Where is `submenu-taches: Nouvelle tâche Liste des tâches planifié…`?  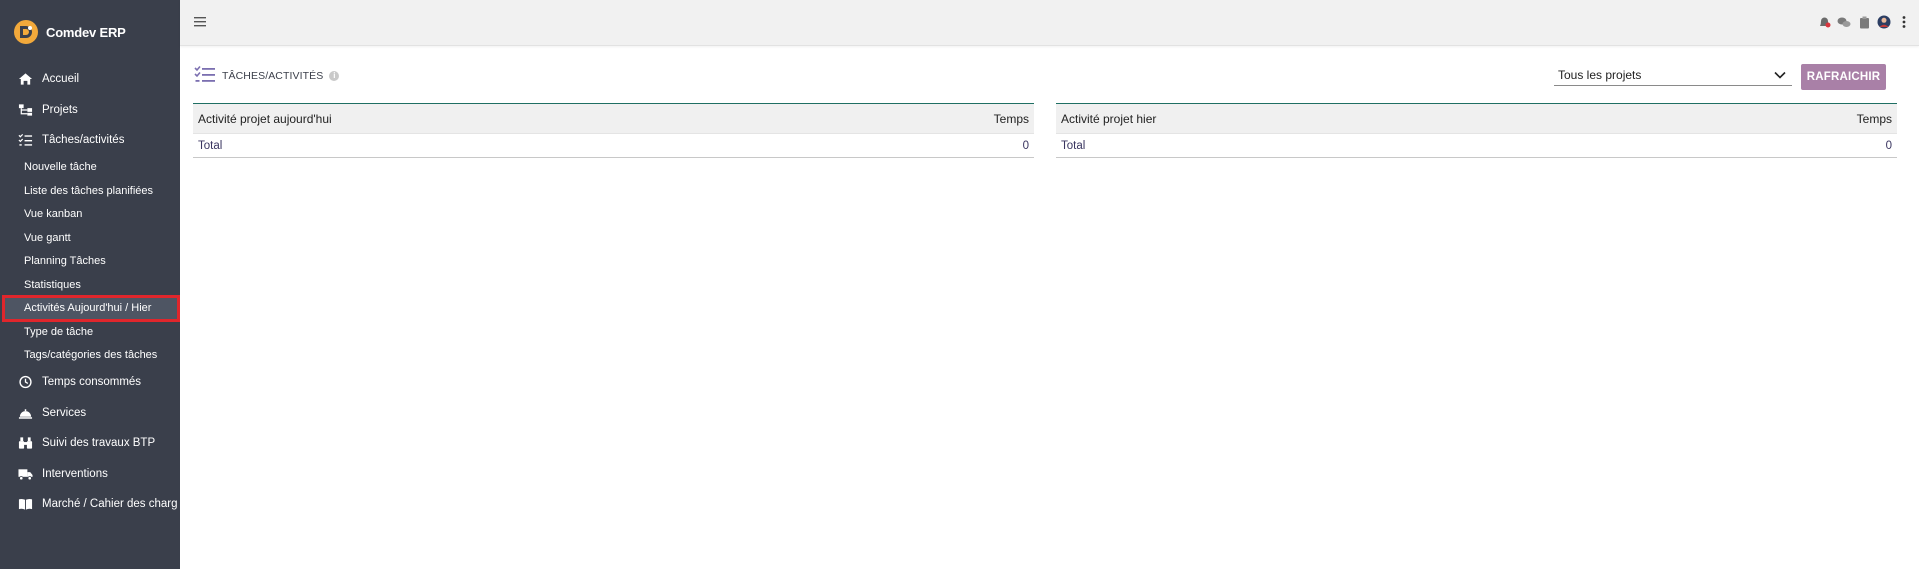
submenu-taches: Nouvelle tâche Liste des tâches planifié… is located at coordinates (90, 262).